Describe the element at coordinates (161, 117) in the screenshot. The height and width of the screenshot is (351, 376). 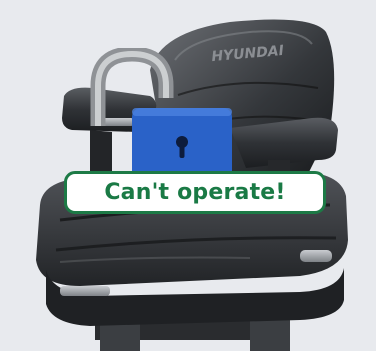
I see `padlock-open-icon` at that location.